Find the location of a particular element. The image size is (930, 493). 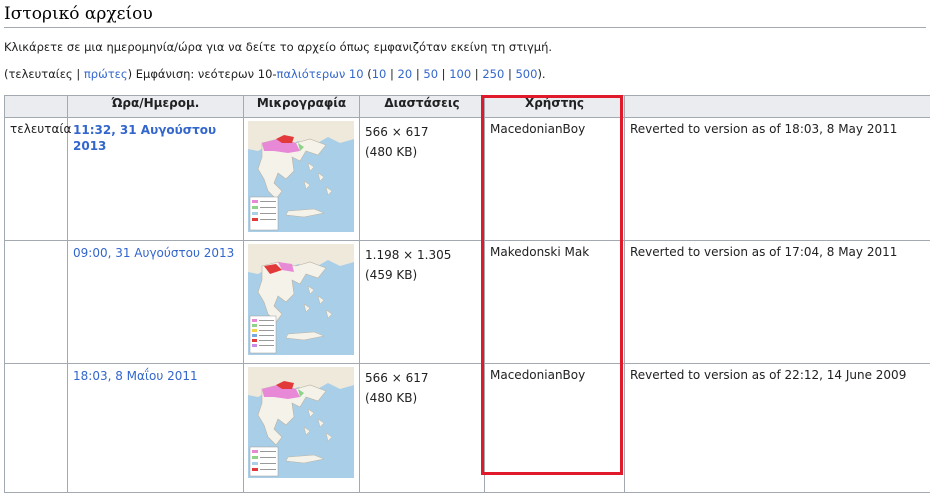

section-heading: Ιστορικό αρχείου is located at coordinates (465, 15).